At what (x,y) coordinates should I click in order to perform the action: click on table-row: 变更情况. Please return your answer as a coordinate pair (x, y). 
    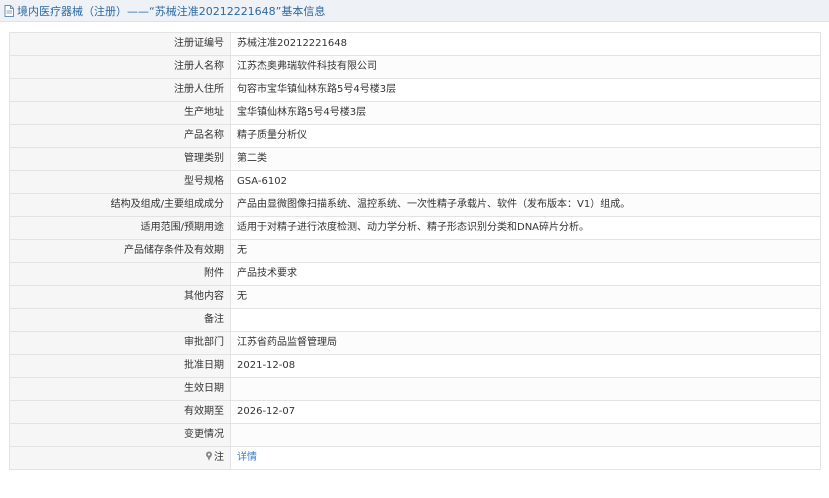
    Looking at the image, I should click on (415, 435).